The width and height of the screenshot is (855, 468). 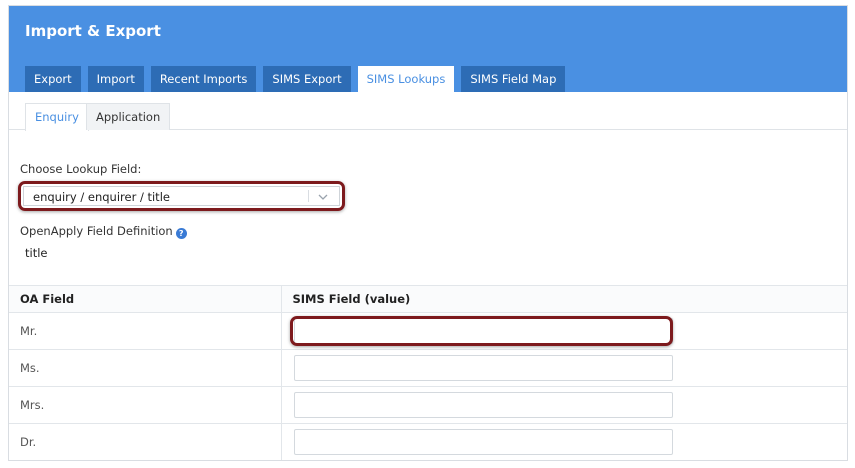 I want to click on question-circle-icon: ?, so click(x=181, y=233).